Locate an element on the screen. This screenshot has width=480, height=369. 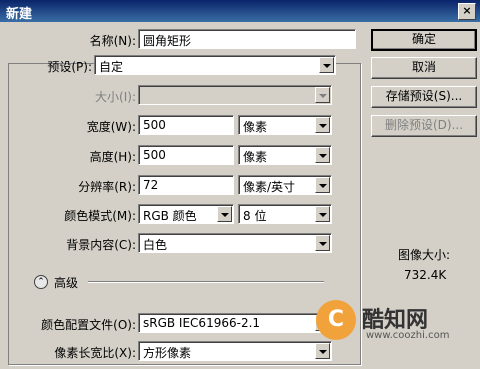
pixel-aspect-label: 像素长宽比(X): is located at coordinates (95, 353).